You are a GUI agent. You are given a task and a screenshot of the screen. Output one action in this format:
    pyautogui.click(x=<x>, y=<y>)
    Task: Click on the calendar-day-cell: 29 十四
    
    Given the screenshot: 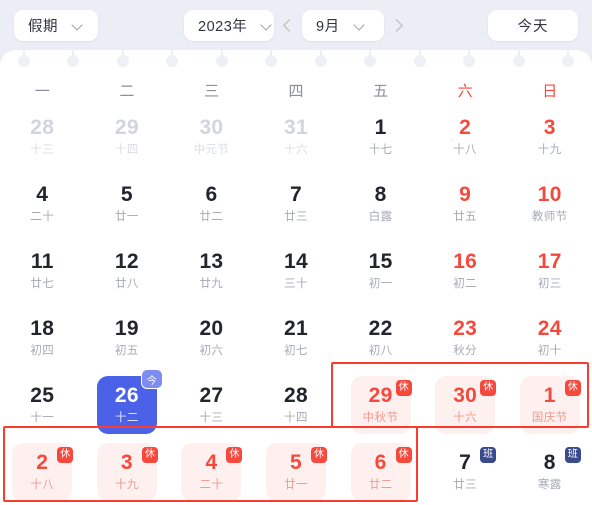 What is the action you would take?
    pyautogui.click(x=127, y=141)
    